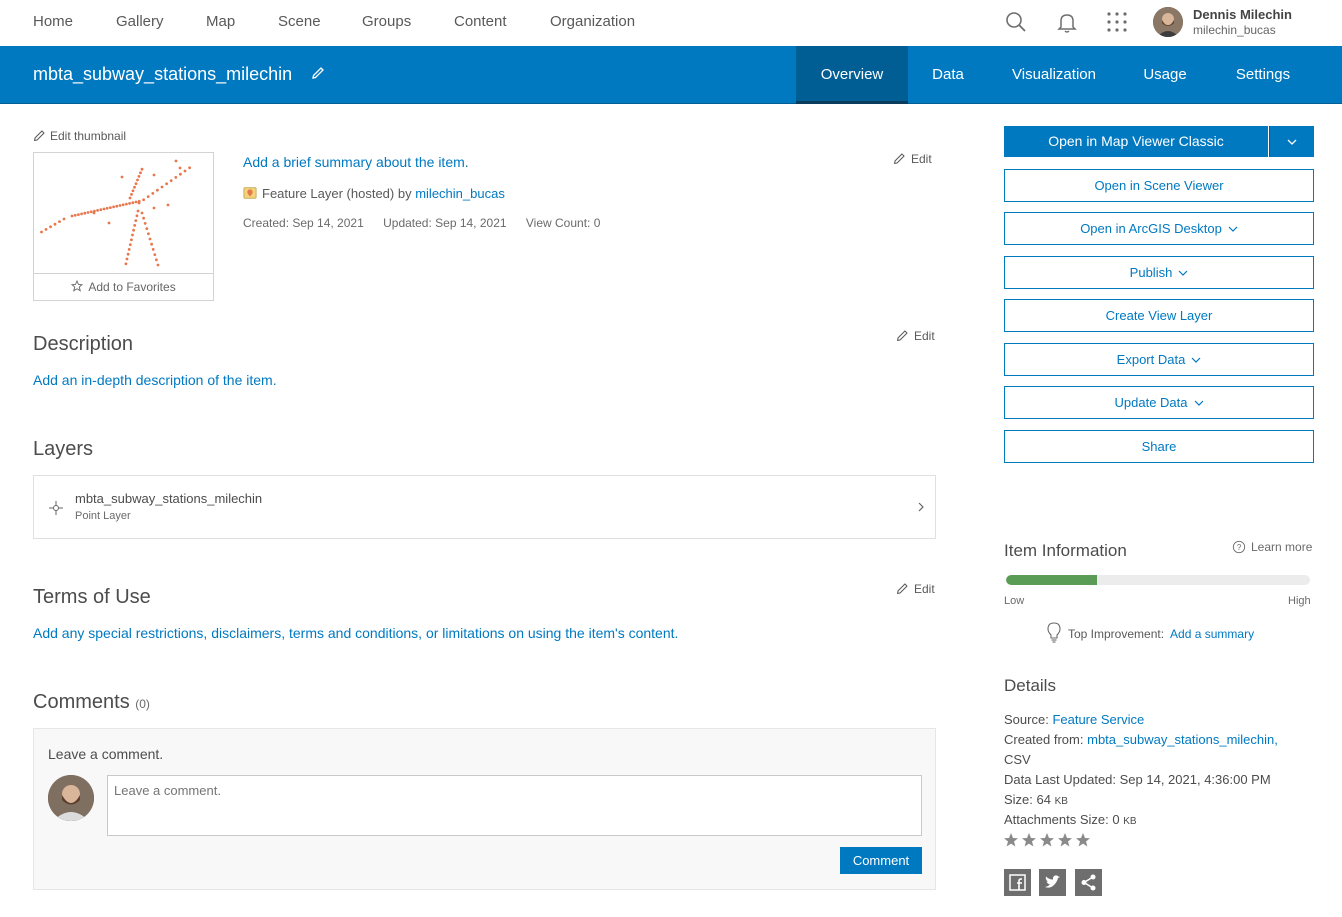 The width and height of the screenshot is (1342, 917). What do you see at coordinates (142, 704) in the screenshot?
I see `comments-count: (0)` at bounding box center [142, 704].